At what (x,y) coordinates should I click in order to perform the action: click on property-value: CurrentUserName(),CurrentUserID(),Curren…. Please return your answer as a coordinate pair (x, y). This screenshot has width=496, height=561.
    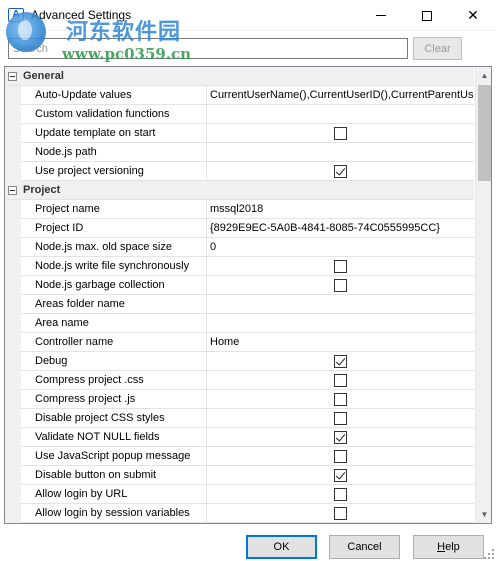
    Looking at the image, I should click on (340, 95).